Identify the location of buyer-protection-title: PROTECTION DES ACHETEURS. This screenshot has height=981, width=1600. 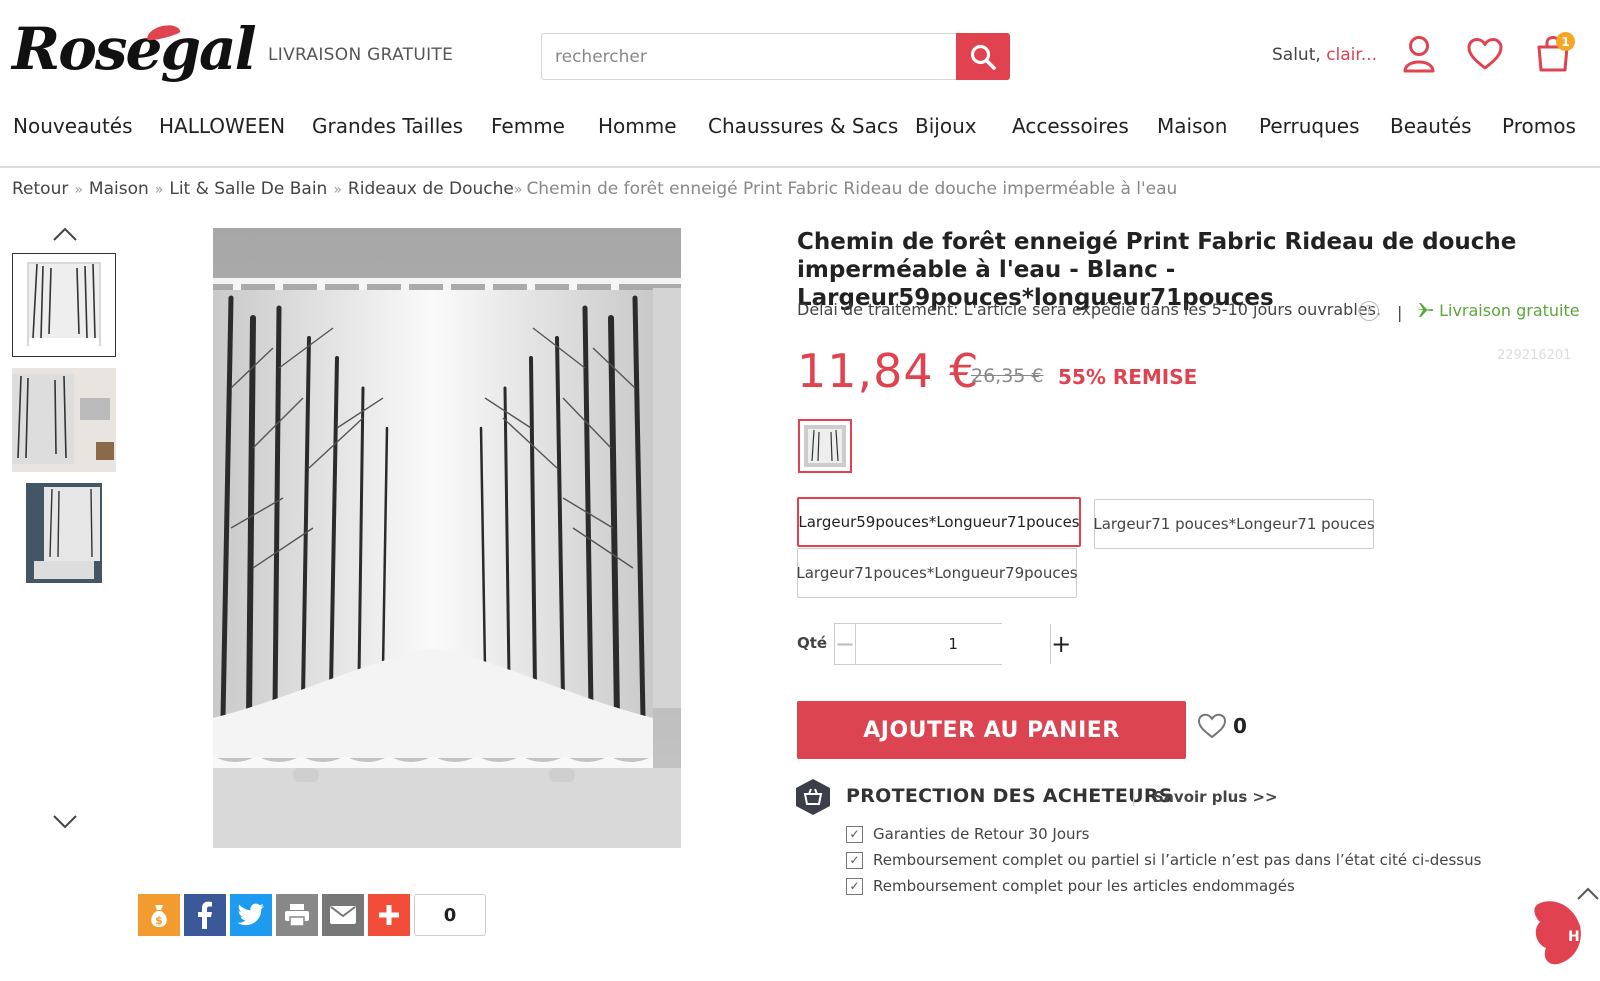
(1009, 796).